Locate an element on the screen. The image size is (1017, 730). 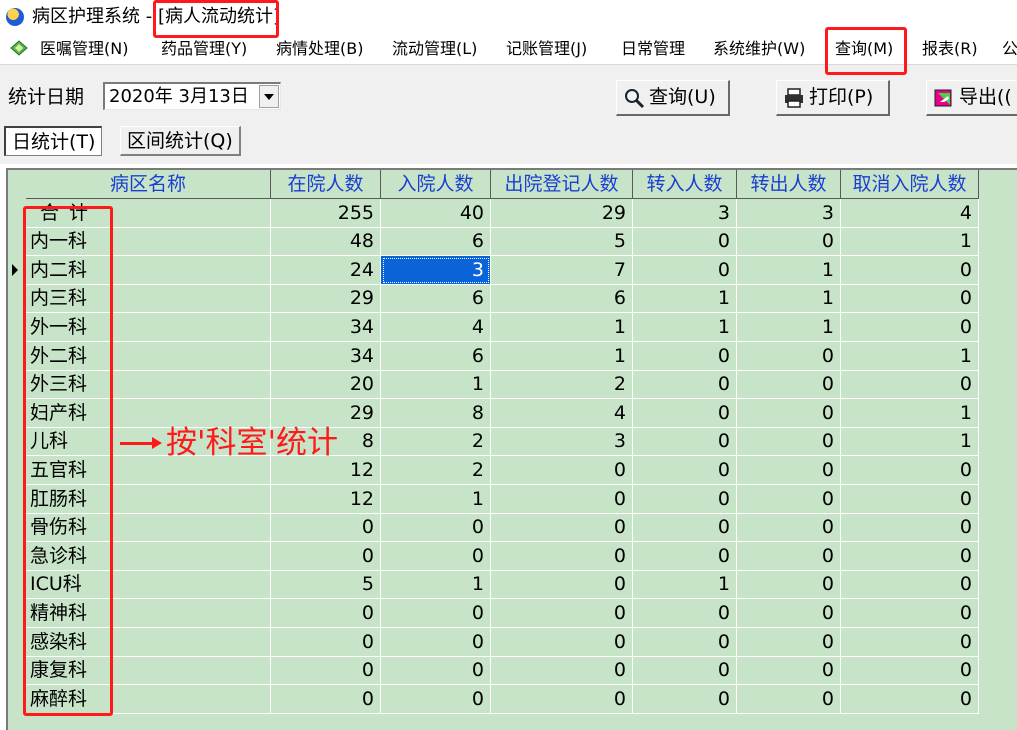
header-col-inpatients: 在院人数 is located at coordinates (326, 184).